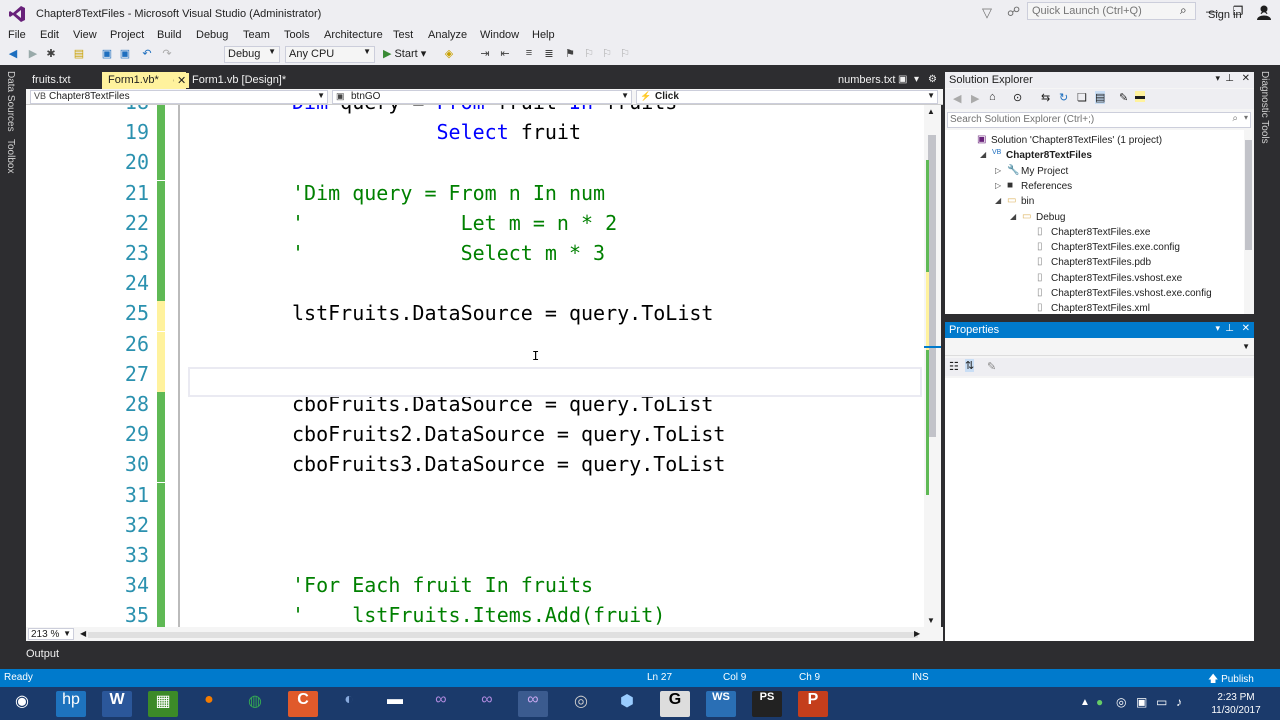 This screenshot has width=1280, height=720. What do you see at coordinates (475, 558) in the screenshot?
I see `code-line: 33` at bounding box center [475, 558].